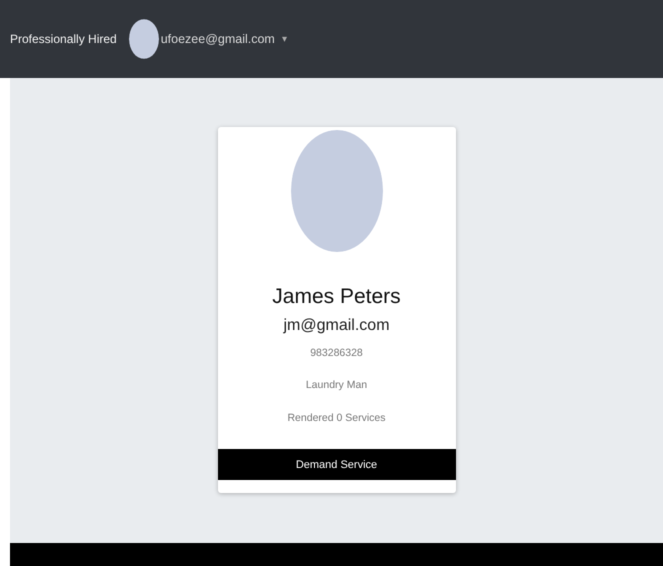 The width and height of the screenshot is (663, 566). Describe the element at coordinates (217, 39) in the screenshot. I see `user-email: ufoezee@gmail.com` at that location.